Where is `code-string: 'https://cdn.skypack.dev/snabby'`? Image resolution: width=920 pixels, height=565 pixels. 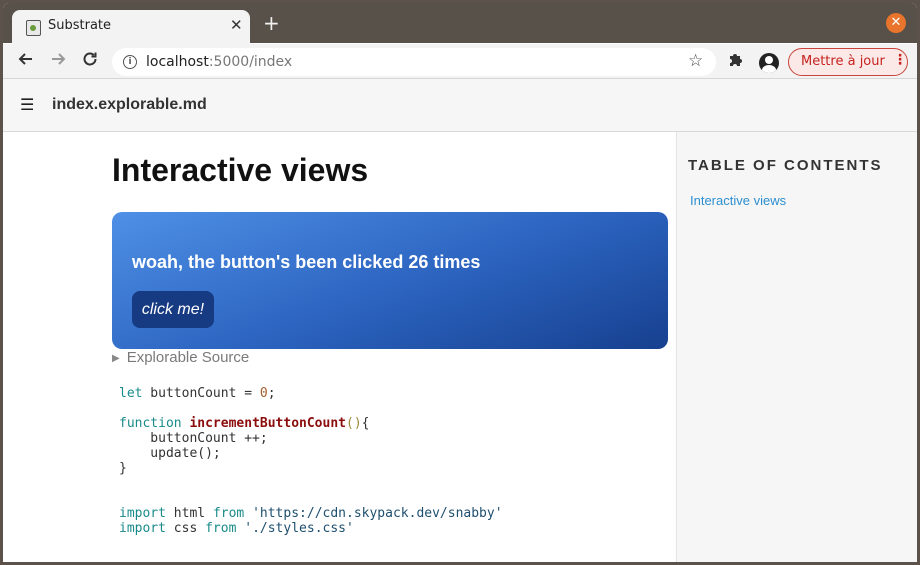 code-string: 'https://cdn.skypack.dev/snabby' is located at coordinates (377, 513).